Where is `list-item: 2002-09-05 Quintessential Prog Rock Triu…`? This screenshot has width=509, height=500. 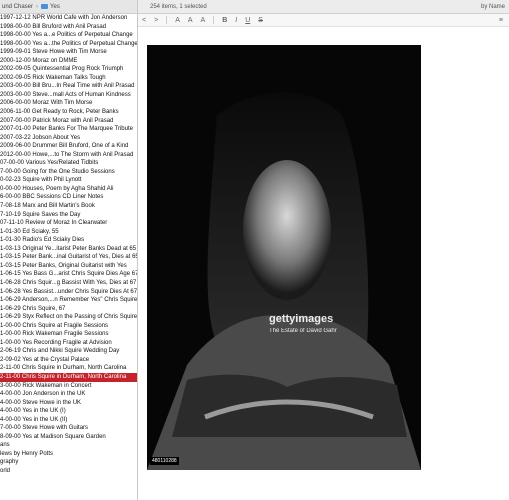
list-item: 2002-09-05 Quintessential Prog Rock Triu… is located at coordinates (68, 69).